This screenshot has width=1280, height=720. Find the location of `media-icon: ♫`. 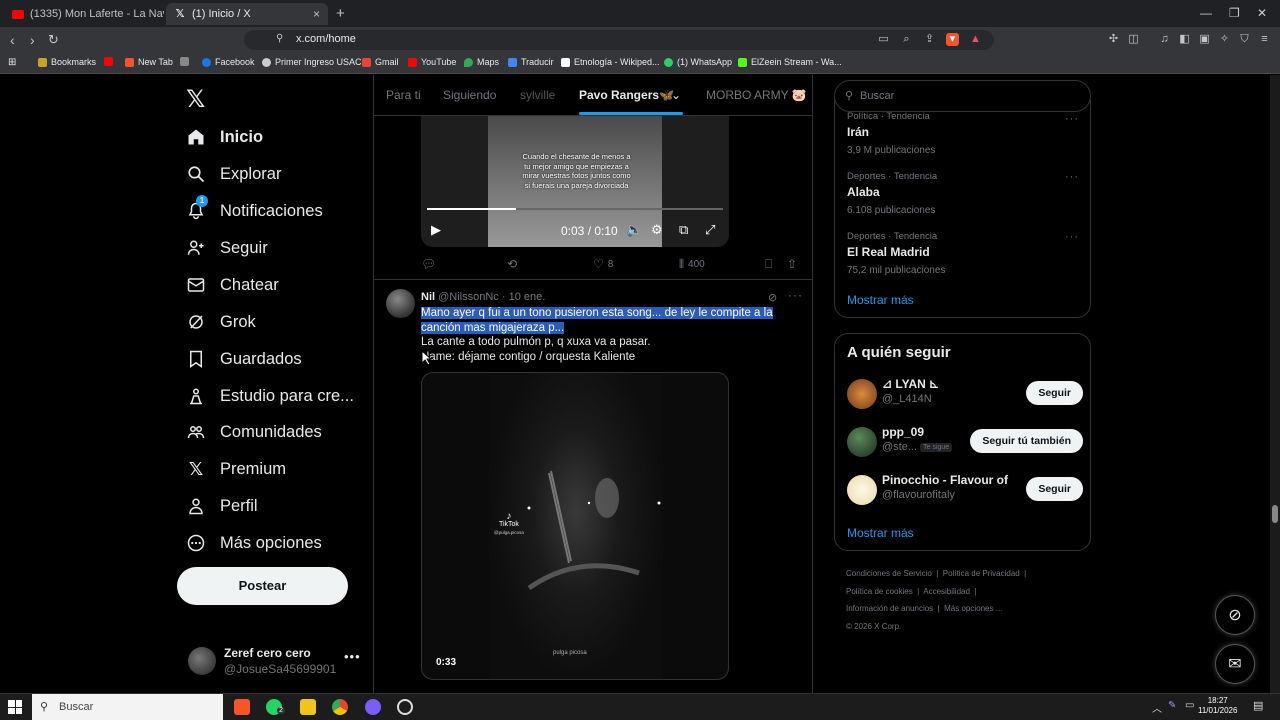

media-icon: ♫ is located at coordinates (1164, 39).